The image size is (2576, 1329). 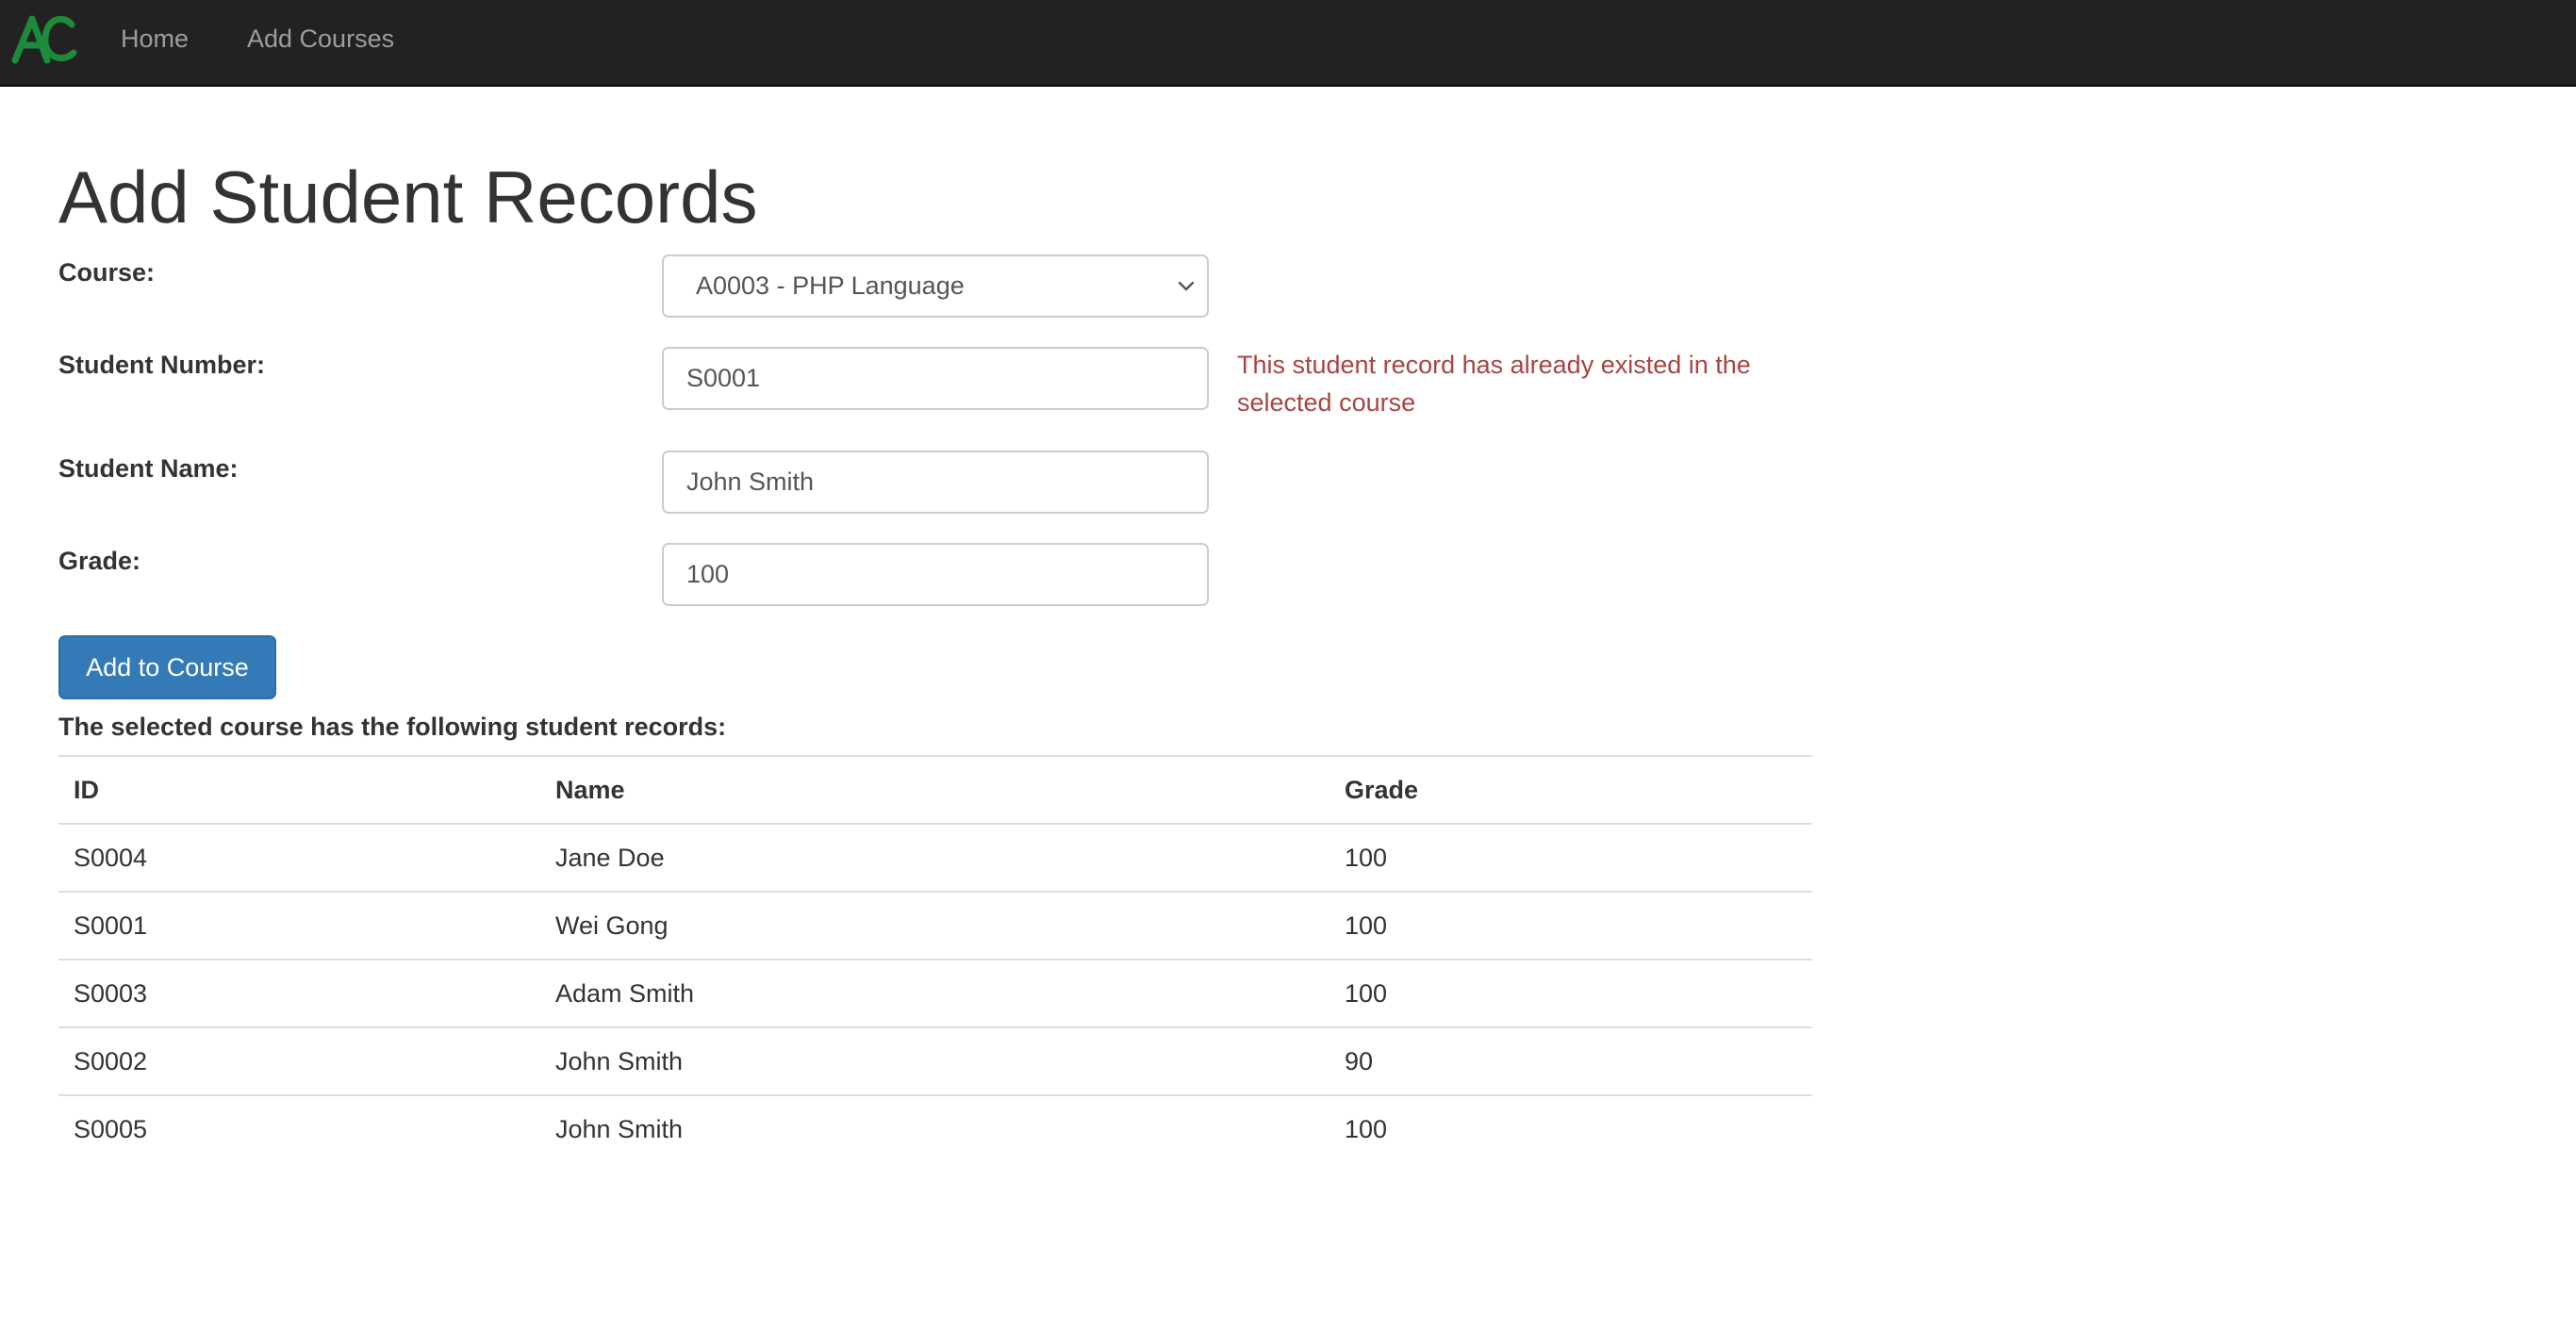 I want to click on nav-link-home: Home, so click(x=155, y=39).